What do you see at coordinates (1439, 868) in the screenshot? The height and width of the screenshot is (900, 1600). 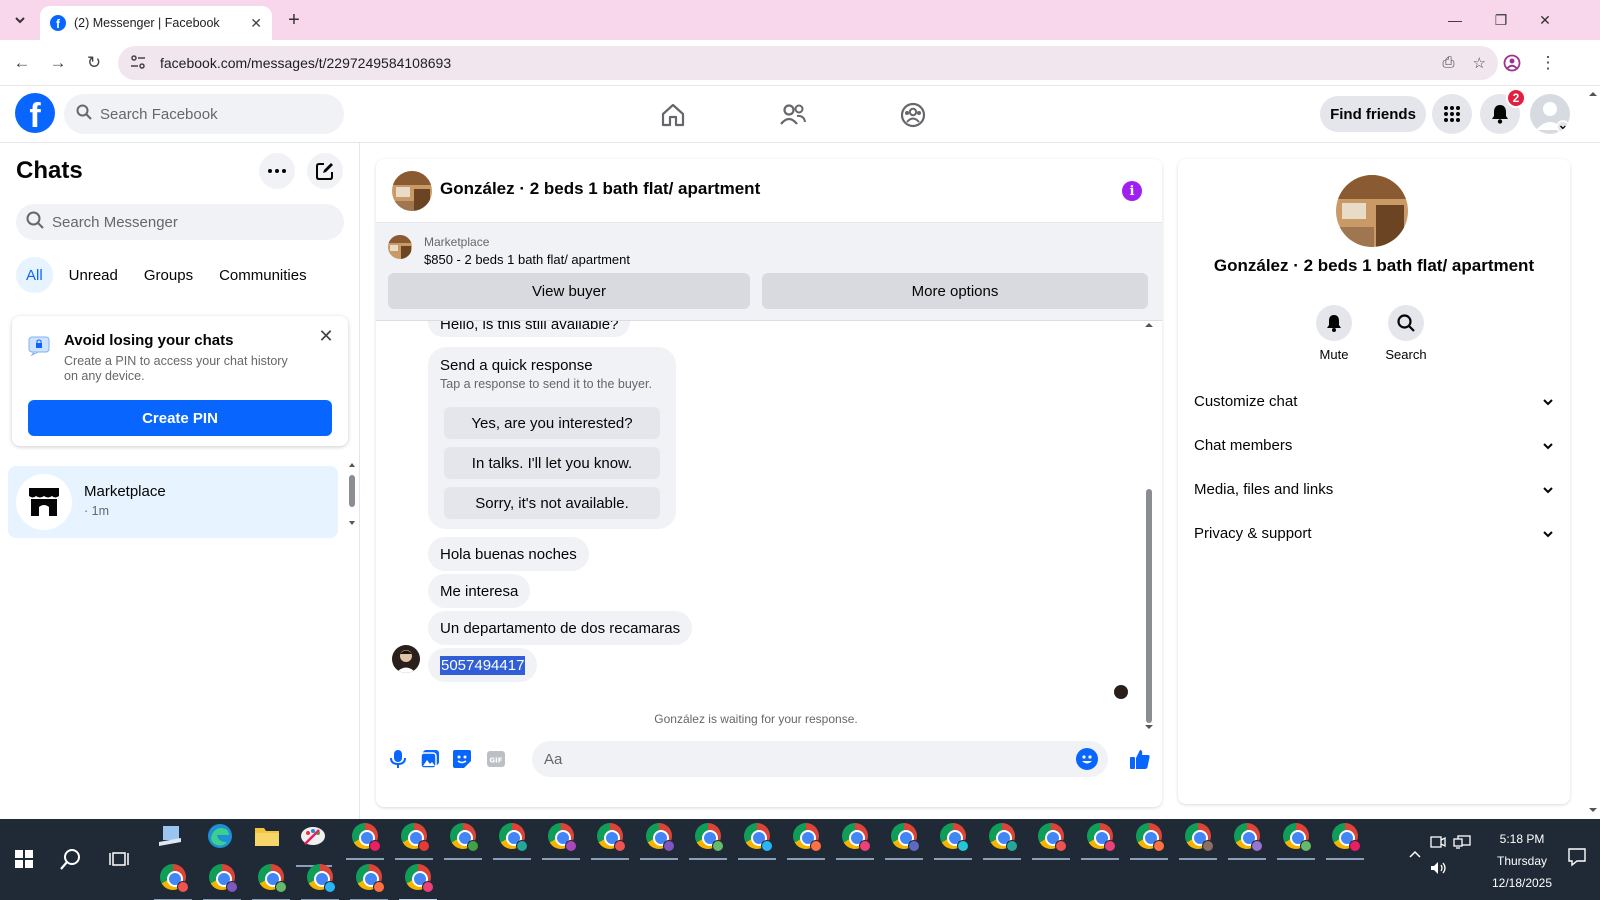 I see `volume-icon` at bounding box center [1439, 868].